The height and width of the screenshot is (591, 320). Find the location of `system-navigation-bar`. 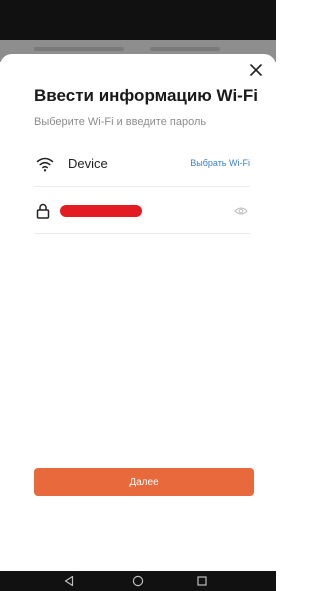

system-navigation-bar is located at coordinates (138, 581).